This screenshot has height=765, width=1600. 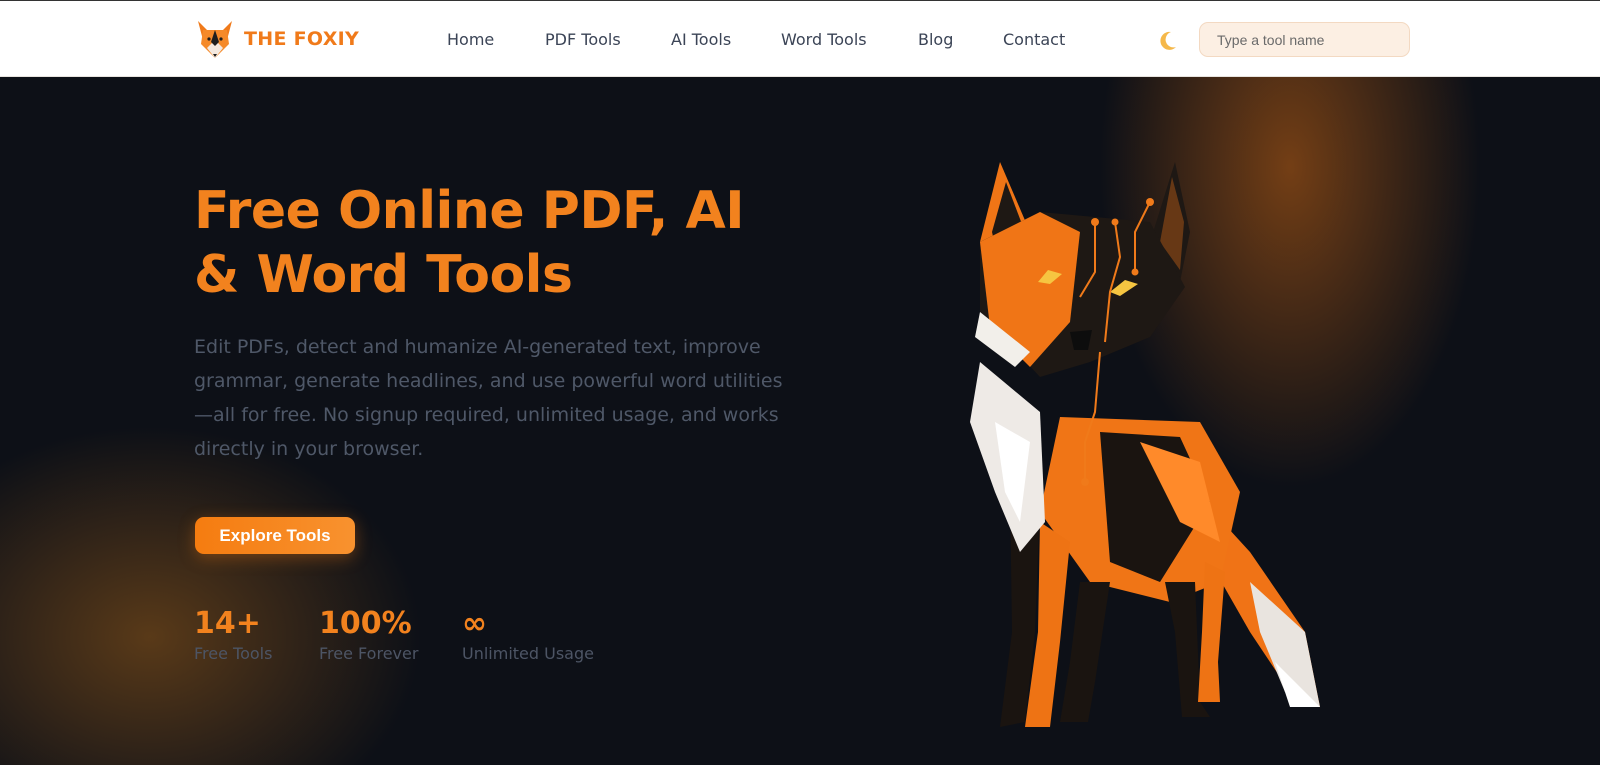 I want to click on stat-unlimited-usage: ∞ Unlimited Usage, so click(x=528, y=635).